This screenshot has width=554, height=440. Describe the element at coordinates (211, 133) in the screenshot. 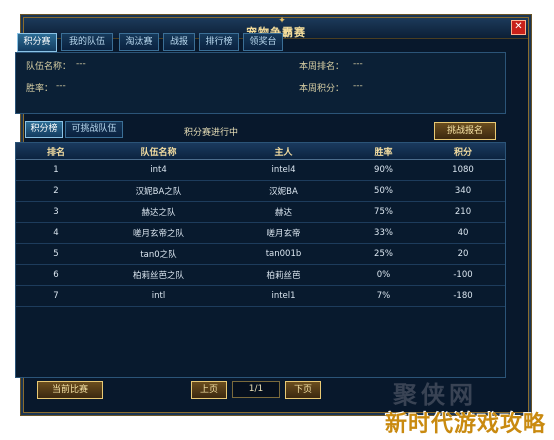

I see `match-status-text: 积分赛进行中` at that location.